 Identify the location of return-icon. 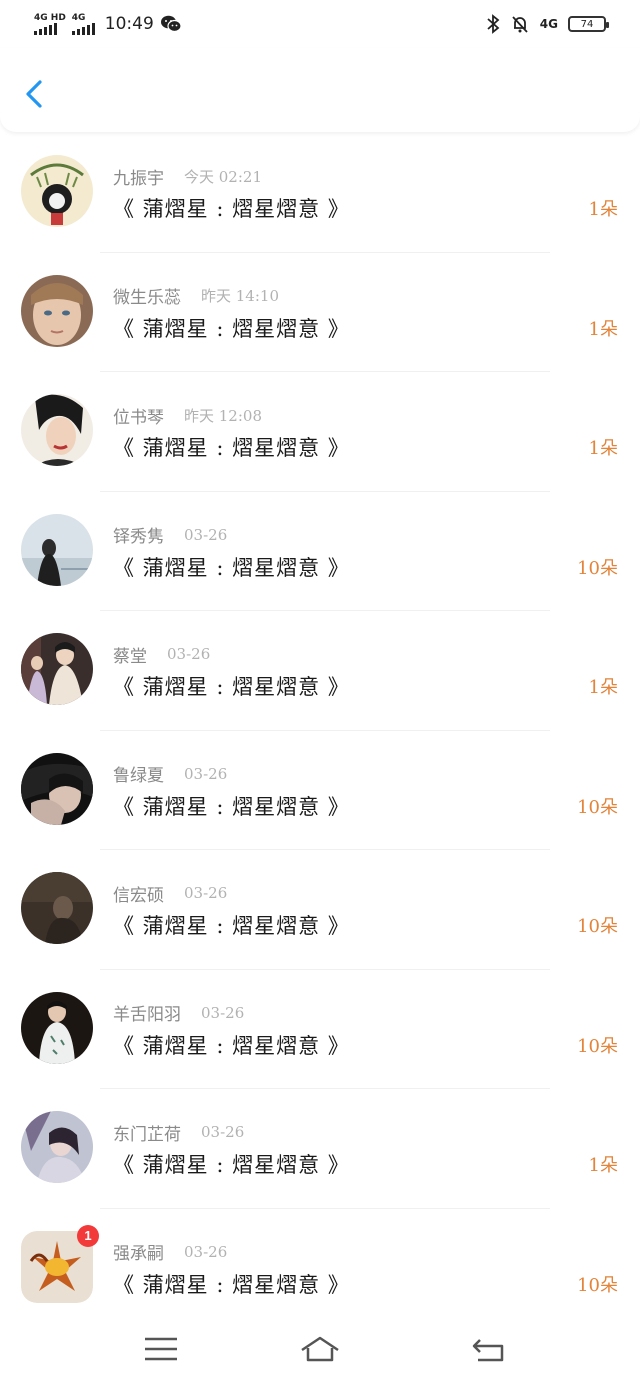
(488, 1350).